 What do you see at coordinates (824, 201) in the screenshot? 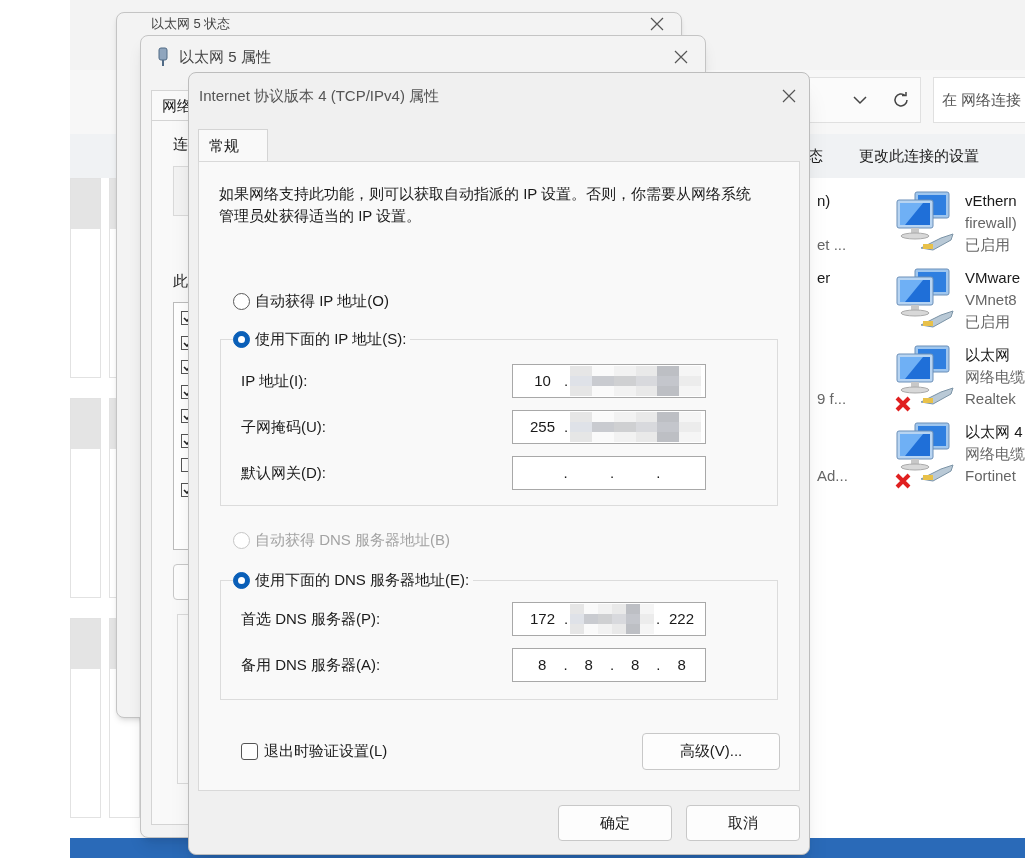
I see `connection-text: n)` at bounding box center [824, 201].